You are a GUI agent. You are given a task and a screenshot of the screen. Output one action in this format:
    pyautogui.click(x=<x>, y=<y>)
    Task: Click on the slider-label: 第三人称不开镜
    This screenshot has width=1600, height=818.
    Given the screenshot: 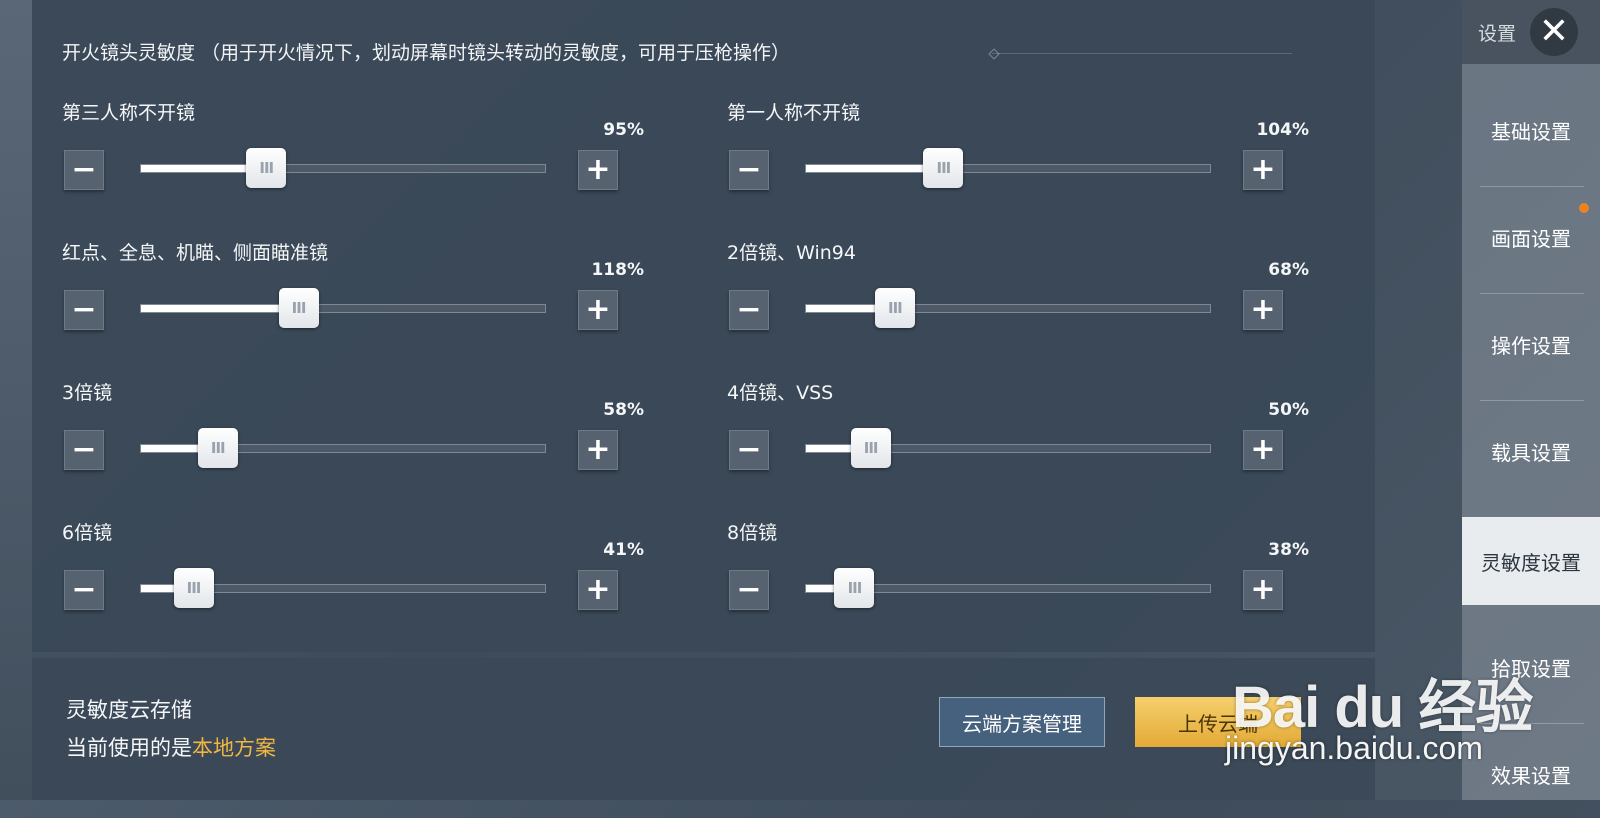 What is the action you would take?
    pyautogui.click(x=129, y=113)
    